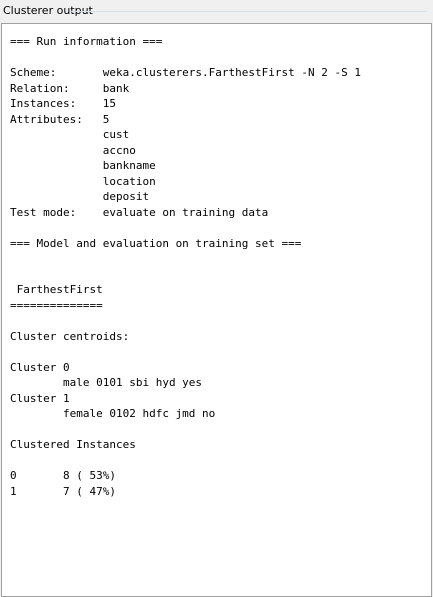 The width and height of the screenshot is (433, 597). Describe the element at coordinates (106, 382) in the screenshot. I see `output-line: male 0101 sbi hyd yes` at that location.